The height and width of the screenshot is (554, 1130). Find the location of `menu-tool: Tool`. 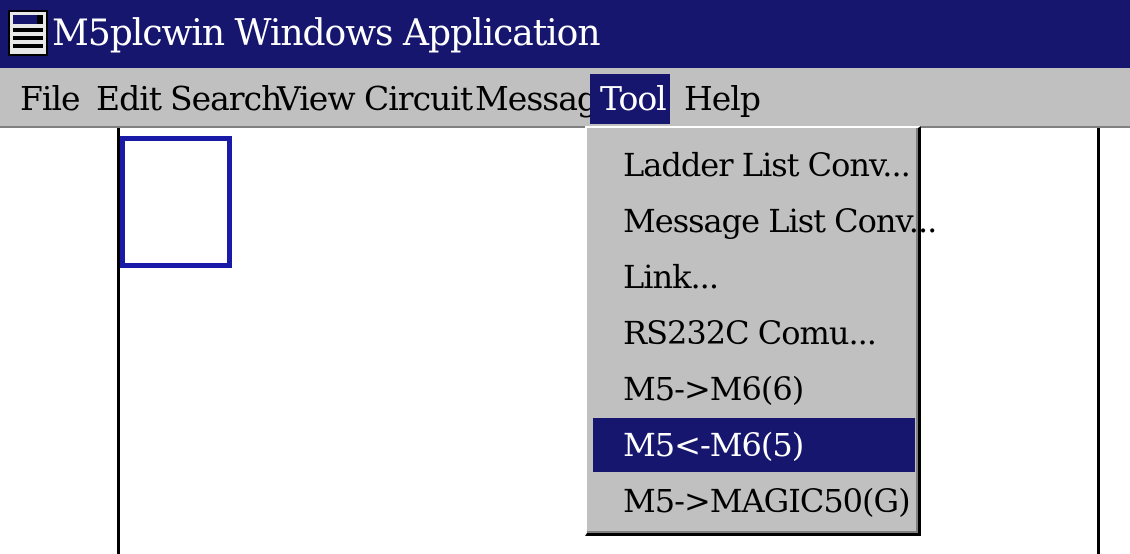

menu-tool: Tool is located at coordinates (630, 99).